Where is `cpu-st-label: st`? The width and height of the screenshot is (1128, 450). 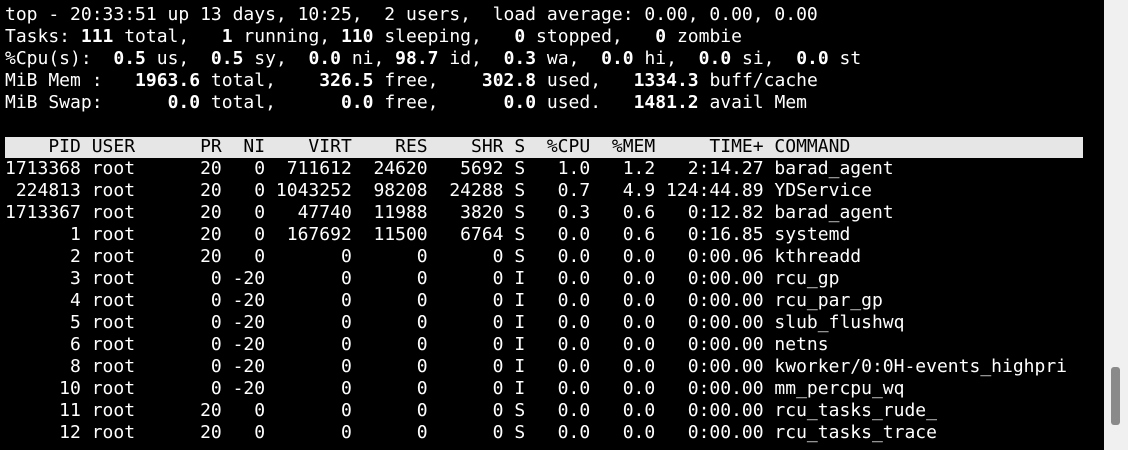
cpu-st-label: st is located at coordinates (845, 58).